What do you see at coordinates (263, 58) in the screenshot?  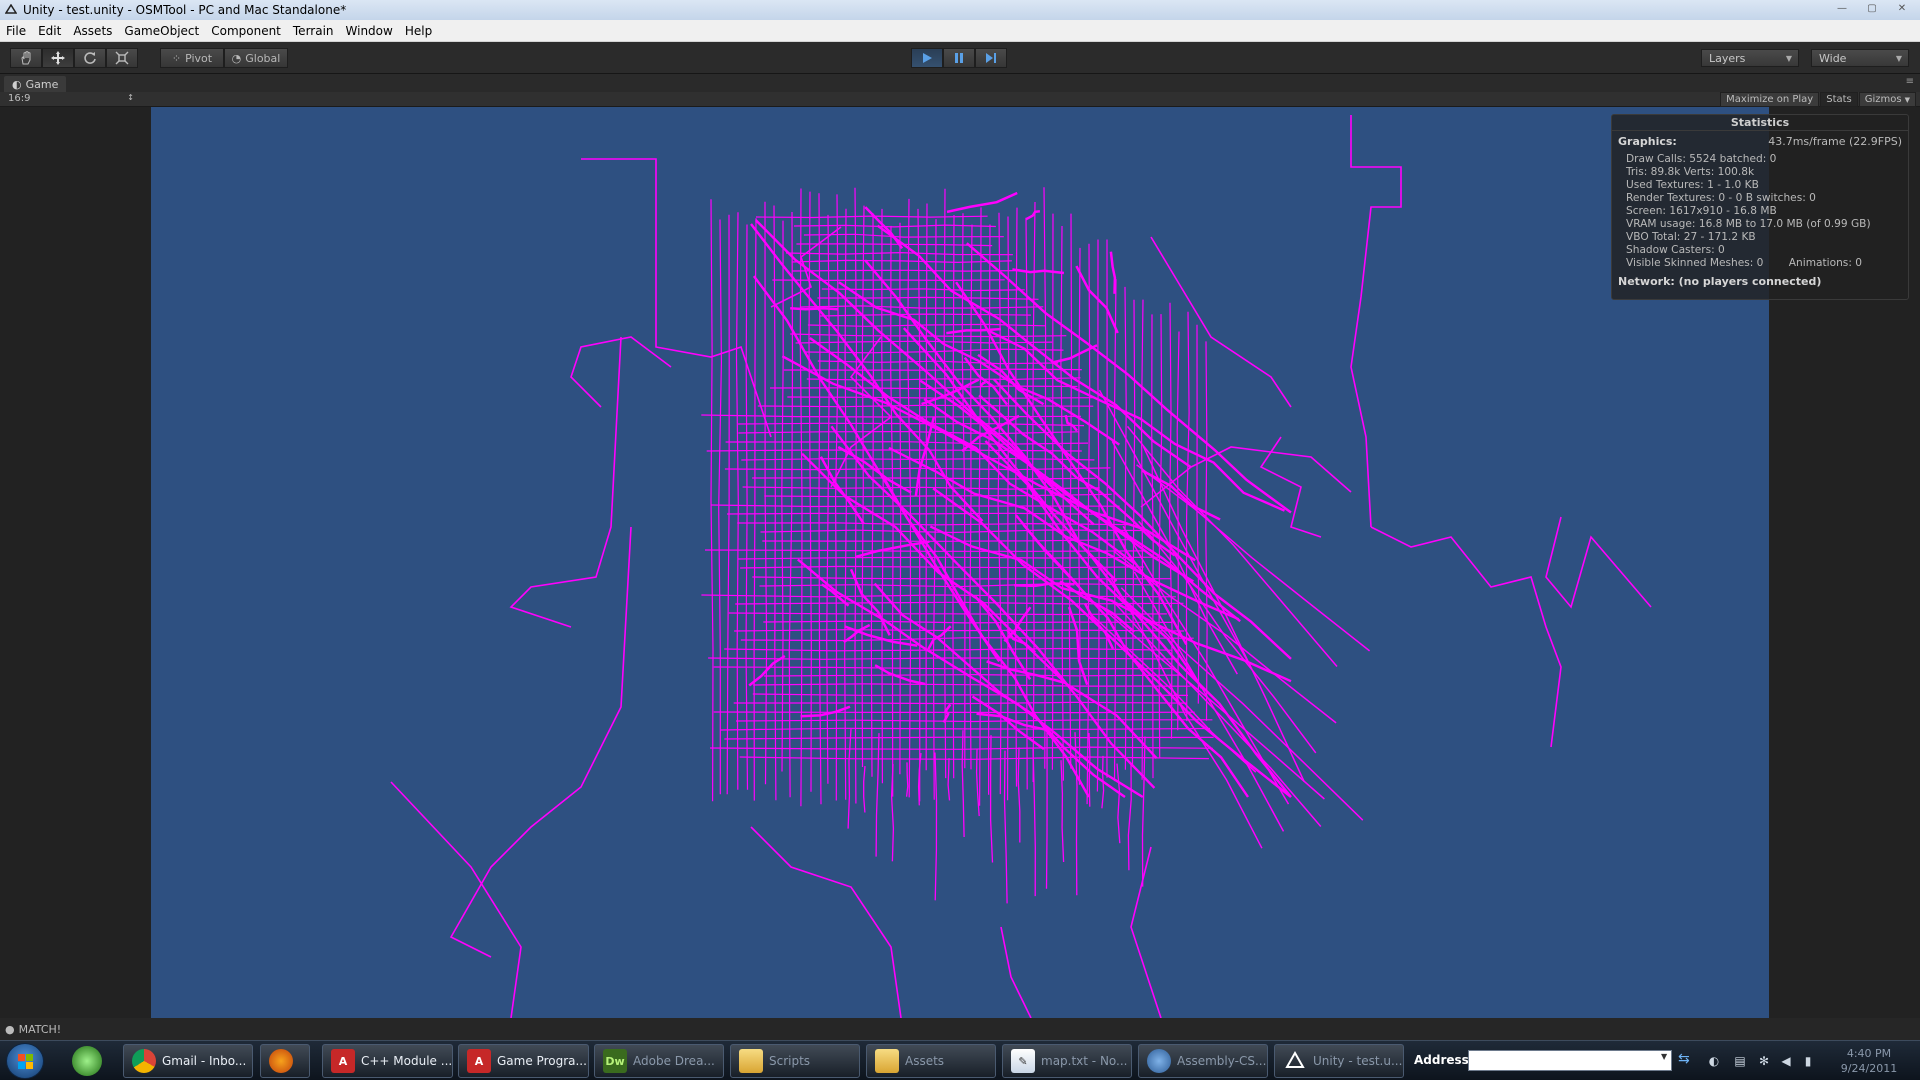 I see `global-label: Global` at bounding box center [263, 58].